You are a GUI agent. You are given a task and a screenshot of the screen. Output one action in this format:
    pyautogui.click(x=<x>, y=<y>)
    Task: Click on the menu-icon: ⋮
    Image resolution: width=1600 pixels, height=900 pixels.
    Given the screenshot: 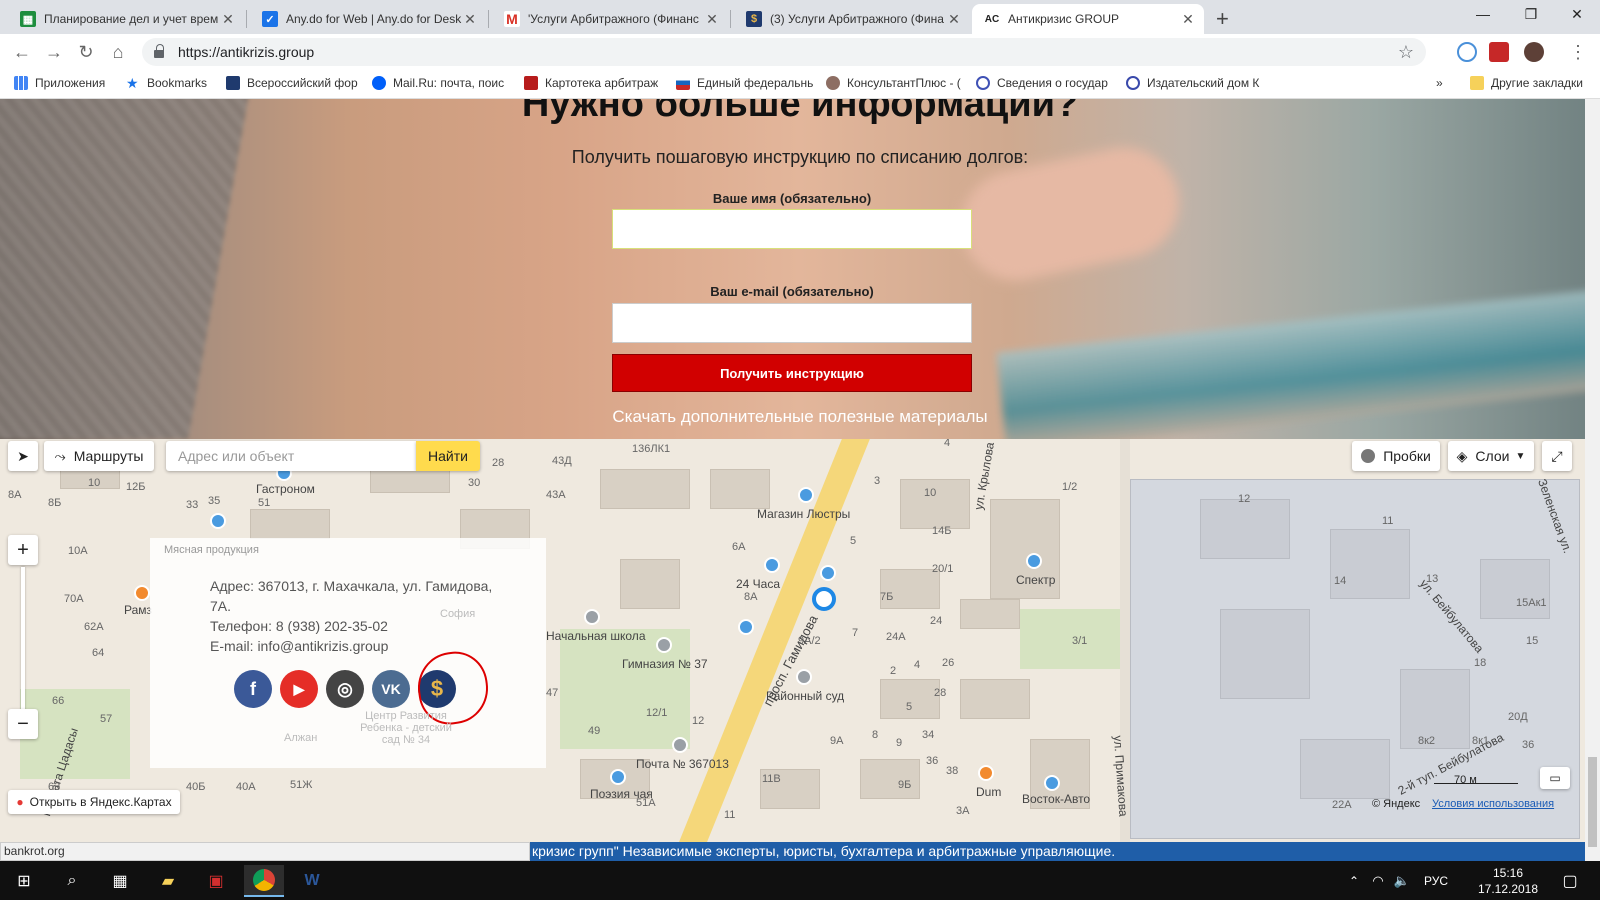 What is the action you would take?
    pyautogui.click(x=1578, y=52)
    